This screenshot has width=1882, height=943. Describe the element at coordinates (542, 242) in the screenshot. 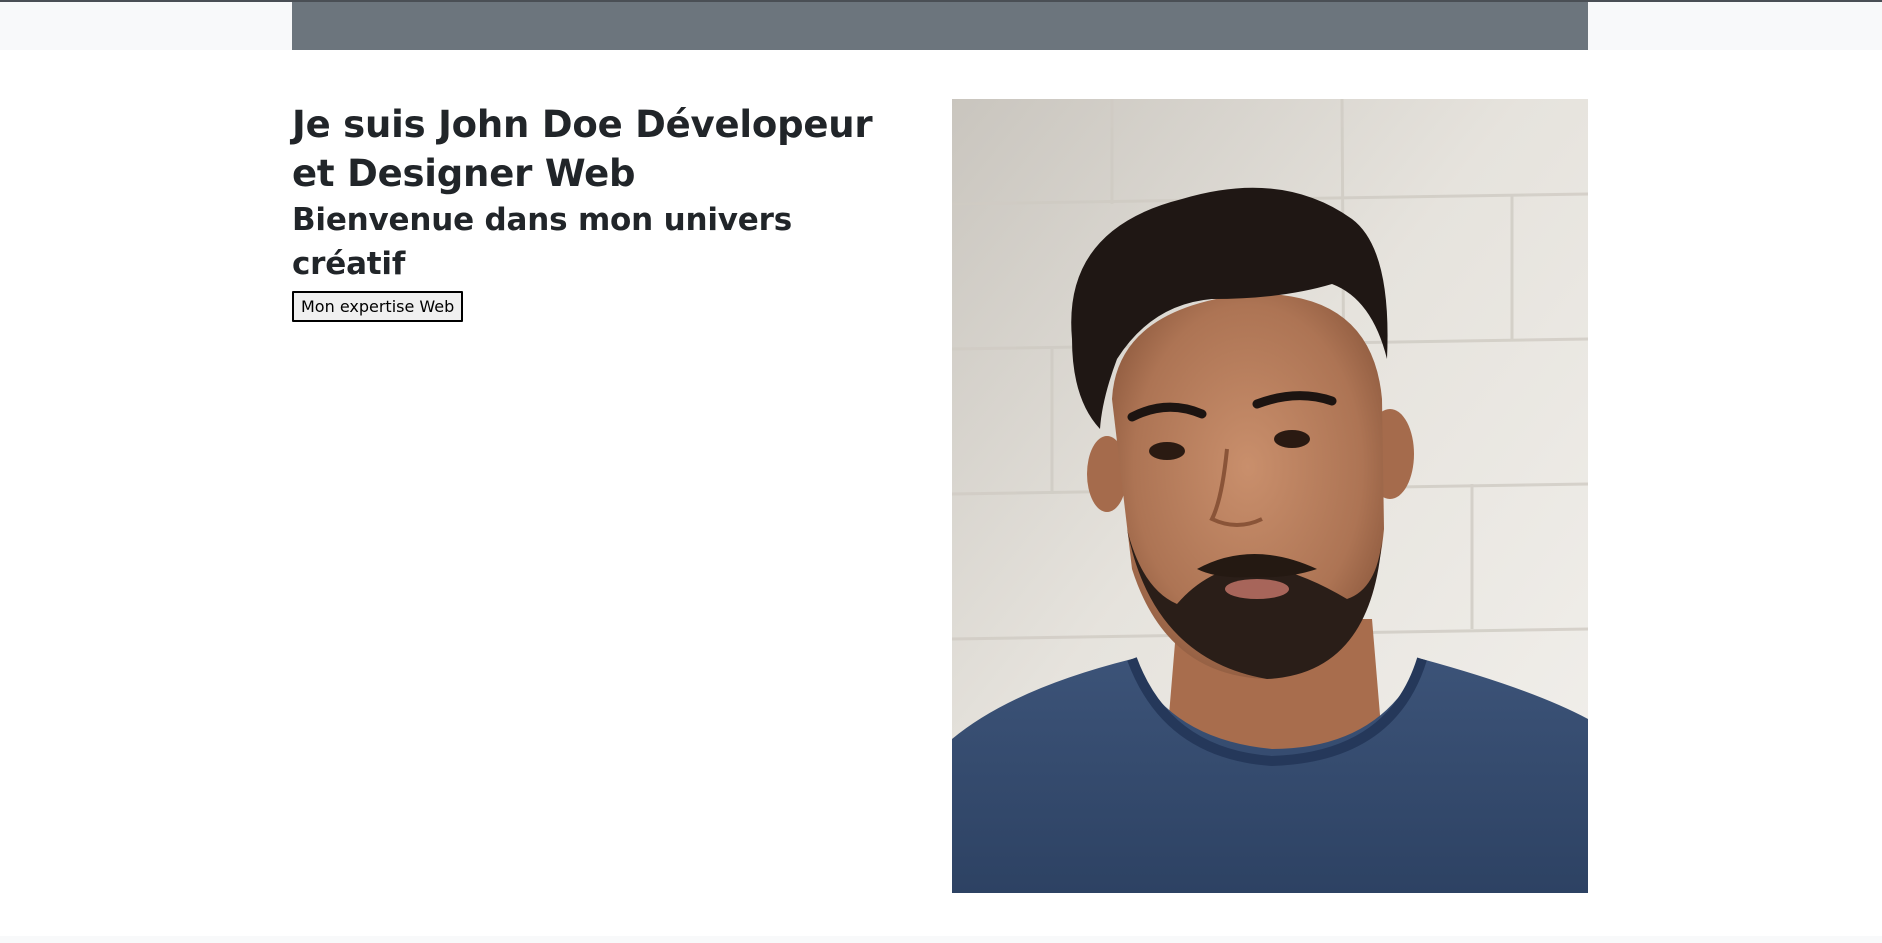

I see `hero-subtitle: Bienvenue dans mon univers créatif` at that location.